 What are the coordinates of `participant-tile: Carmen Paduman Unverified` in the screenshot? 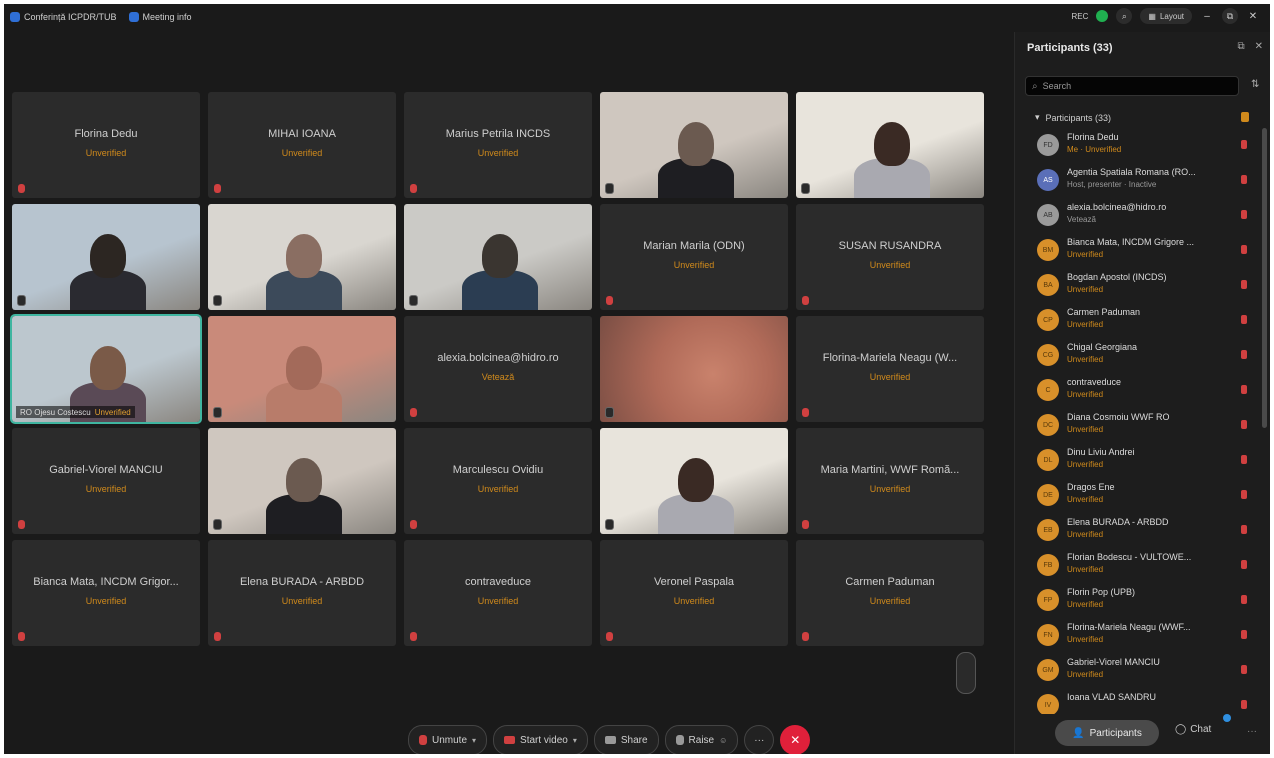 It's located at (890, 593).